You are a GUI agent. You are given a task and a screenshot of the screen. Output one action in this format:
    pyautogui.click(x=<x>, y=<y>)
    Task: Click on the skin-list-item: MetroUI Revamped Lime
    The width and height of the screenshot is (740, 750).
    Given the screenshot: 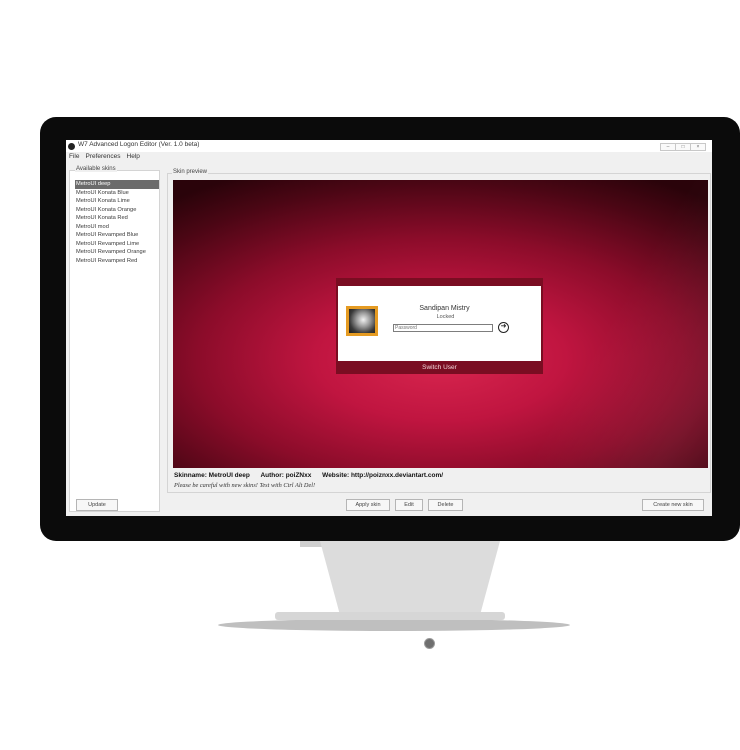 What is the action you would take?
    pyautogui.click(x=117, y=244)
    